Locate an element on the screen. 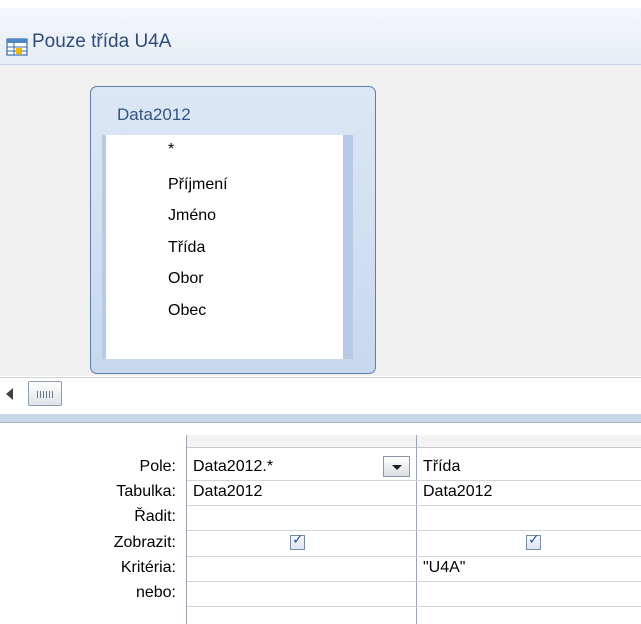 This screenshot has height=624, width=641. field-item-jmeno: Jméno is located at coordinates (192, 216).